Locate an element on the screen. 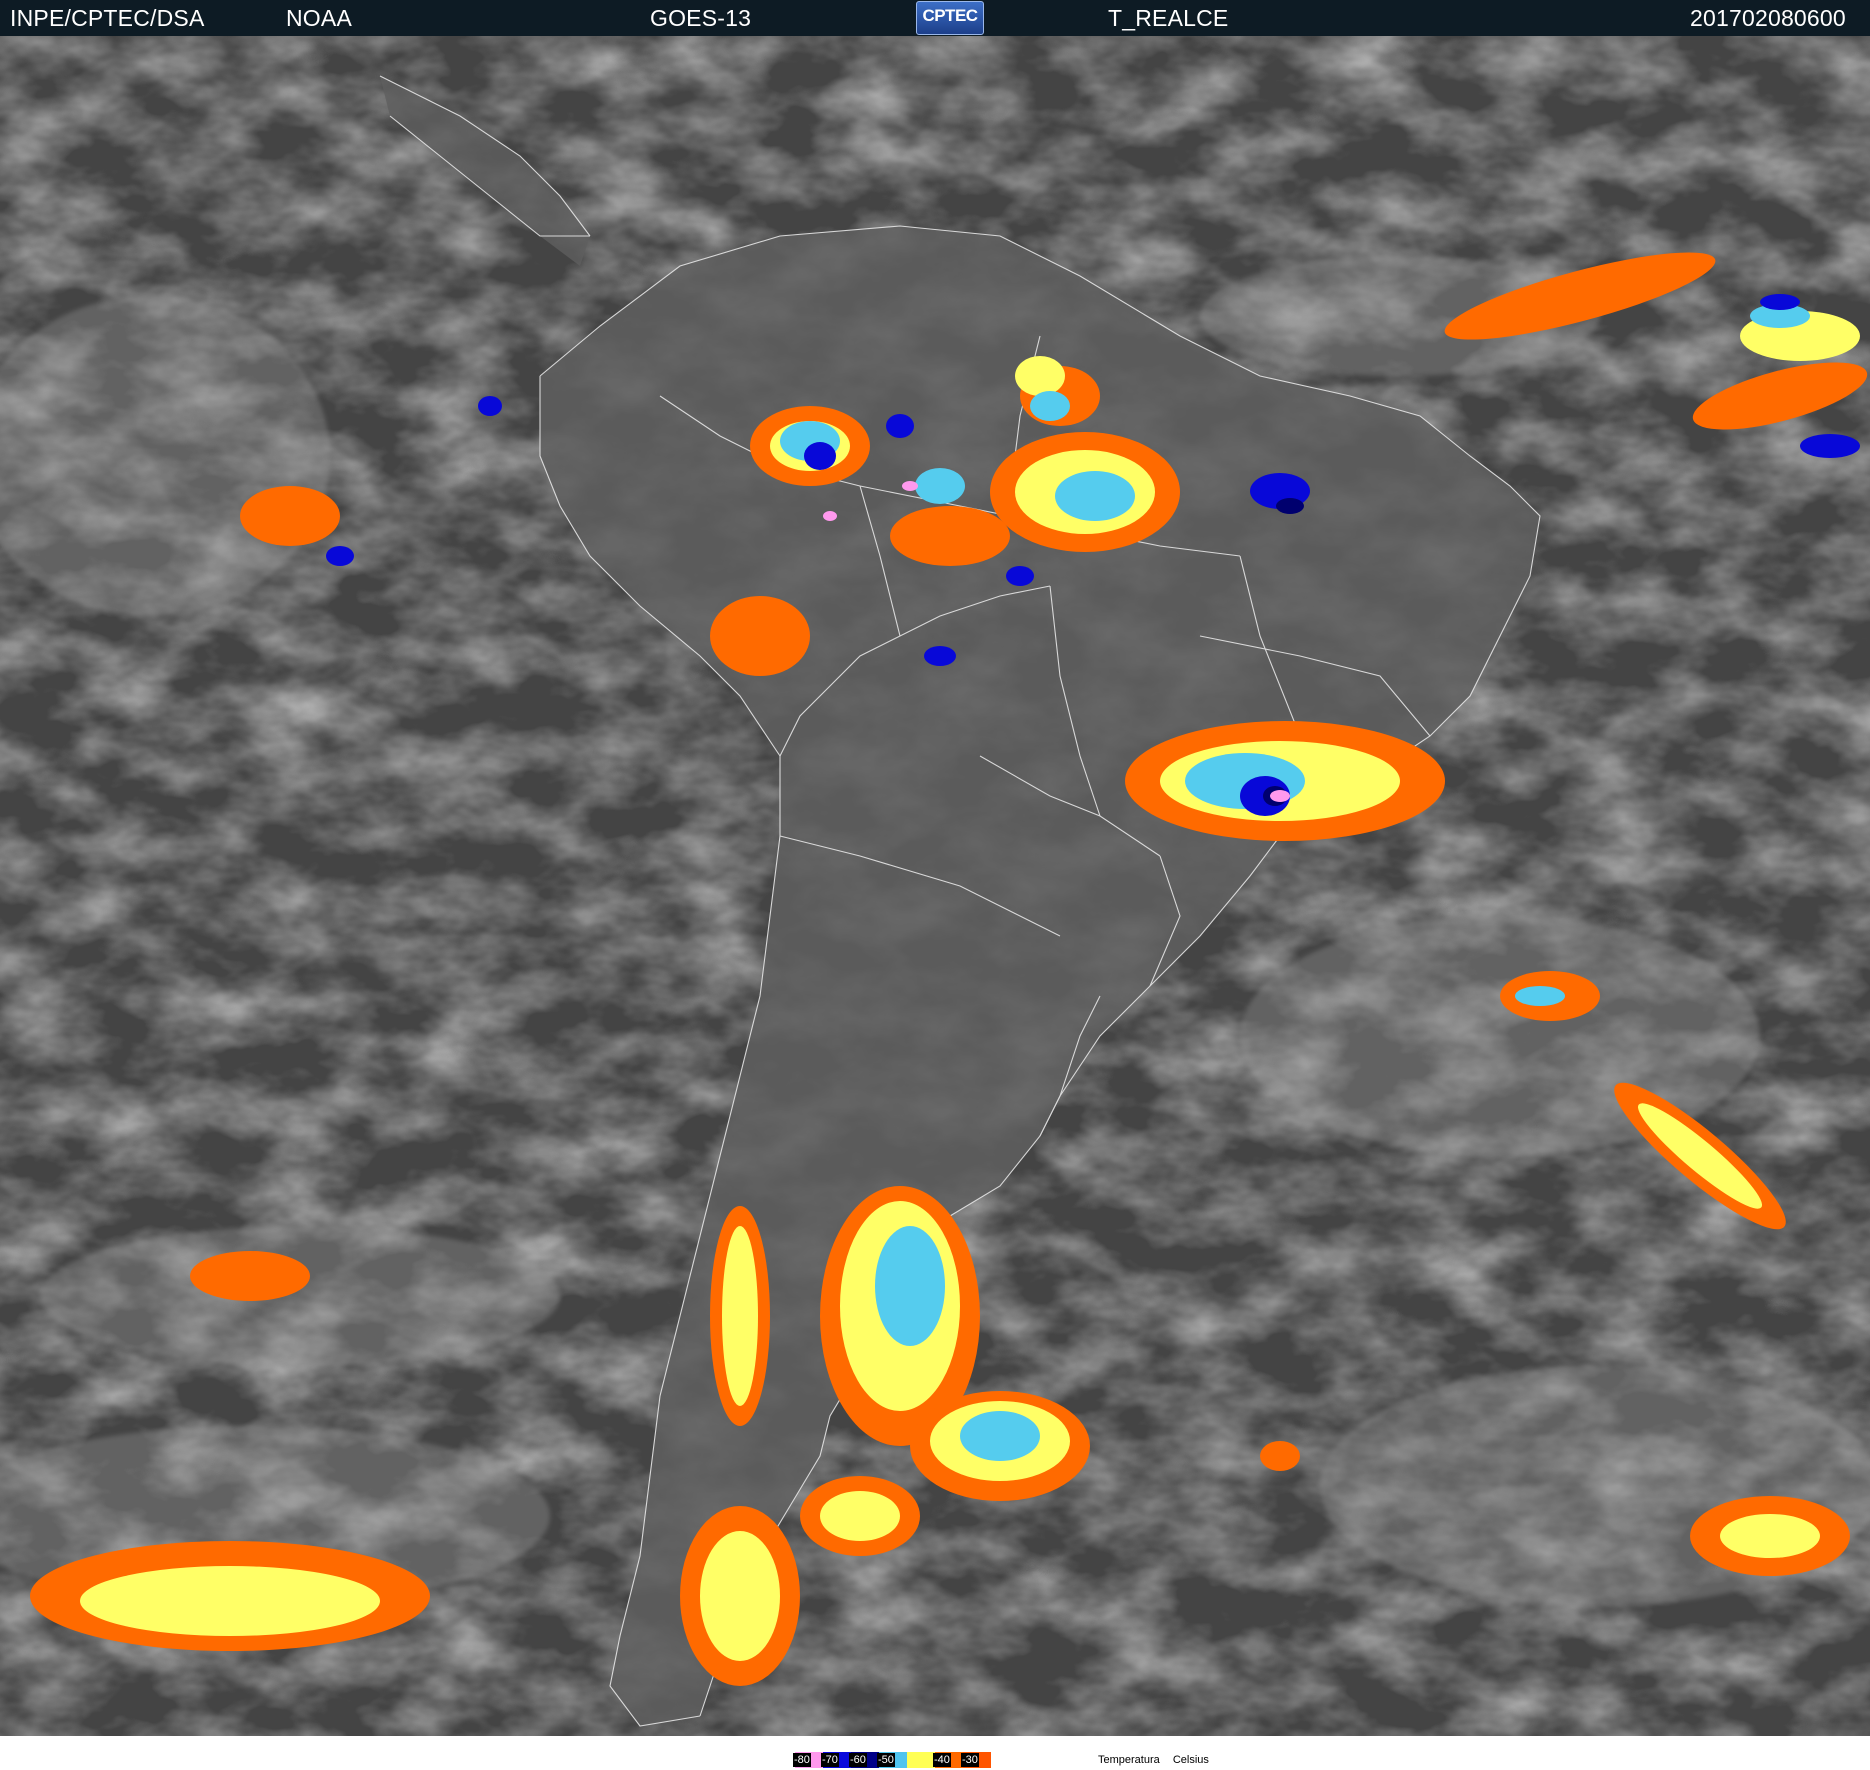  cptec-logo: CPTEC is located at coordinates (950, 18).